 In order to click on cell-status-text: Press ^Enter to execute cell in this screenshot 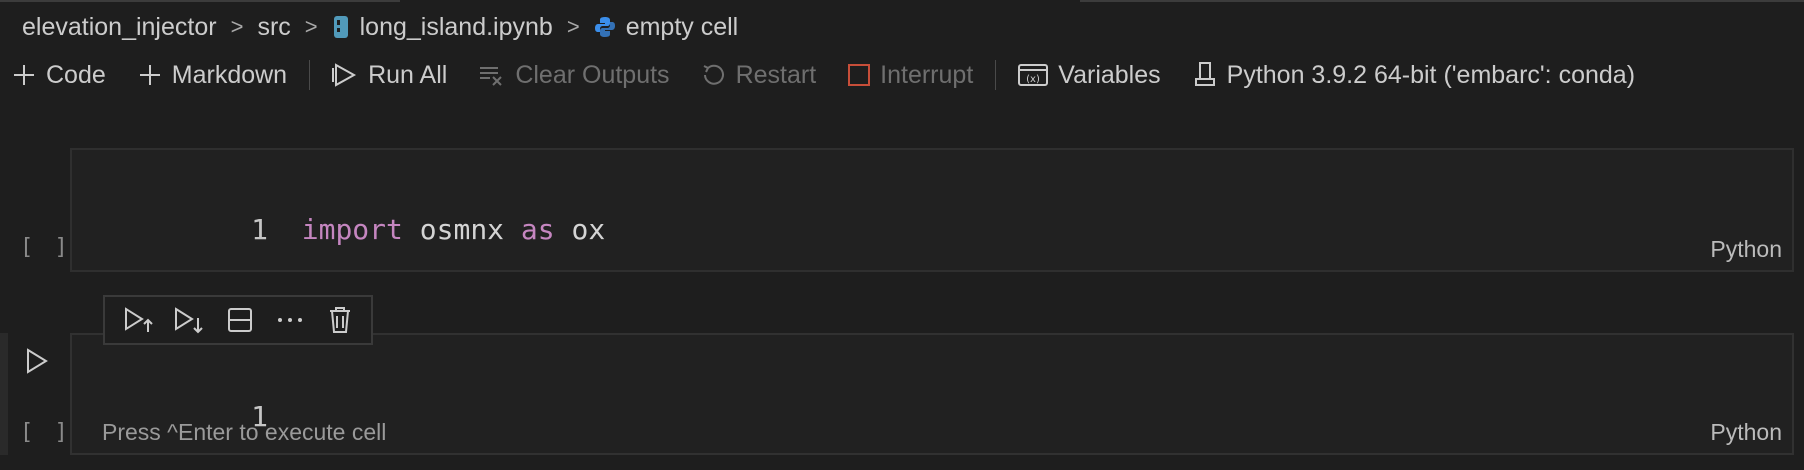, I will do `click(244, 432)`.